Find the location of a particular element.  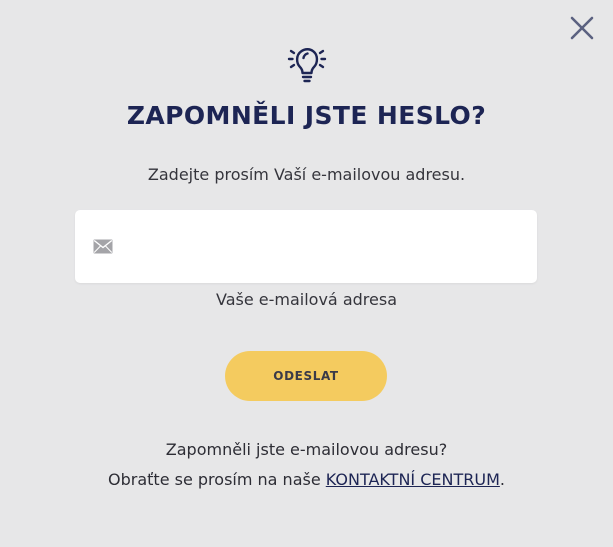

envelope-icon is located at coordinates (103, 246).